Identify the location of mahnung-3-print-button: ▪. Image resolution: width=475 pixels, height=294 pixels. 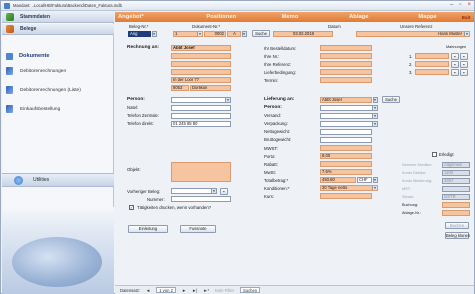
(464, 72).